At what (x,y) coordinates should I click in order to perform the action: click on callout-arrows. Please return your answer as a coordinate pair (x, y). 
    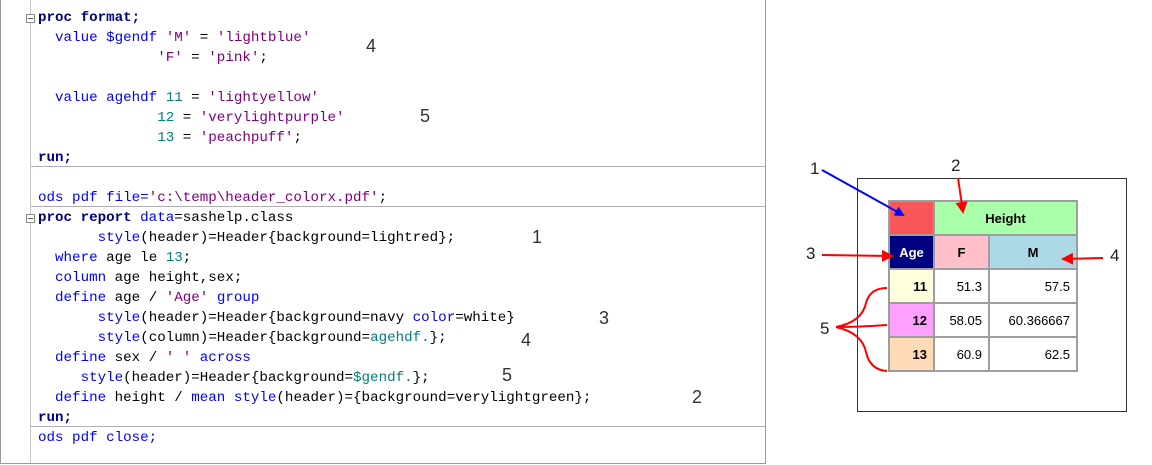
    Looking at the image, I should click on (962, 270).